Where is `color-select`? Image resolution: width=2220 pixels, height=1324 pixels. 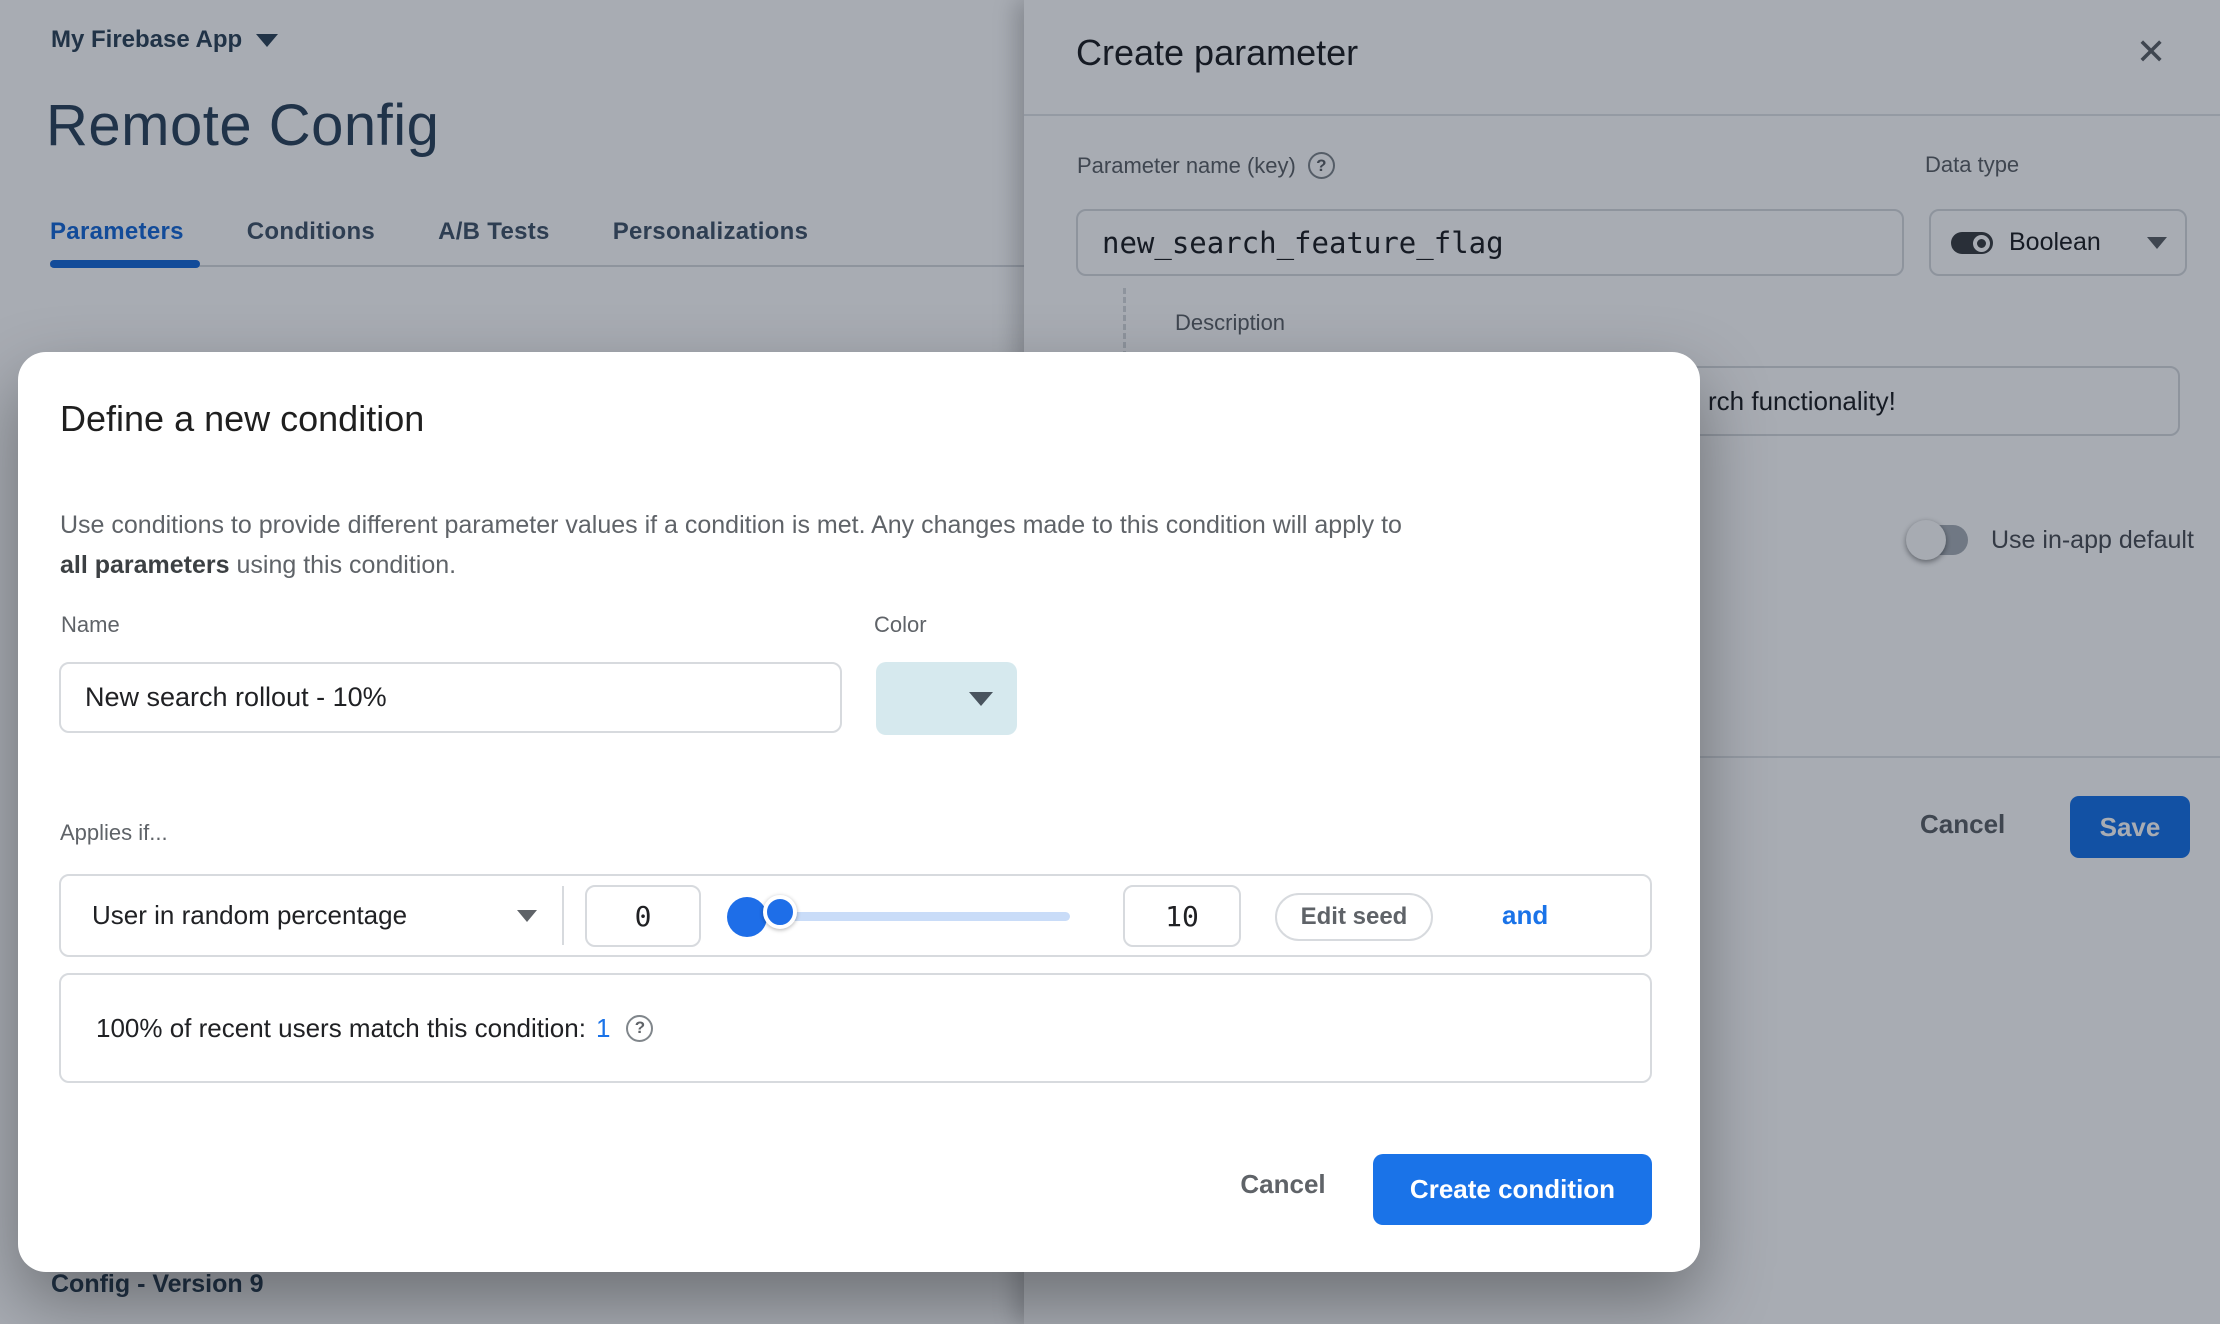
color-select is located at coordinates (946, 698).